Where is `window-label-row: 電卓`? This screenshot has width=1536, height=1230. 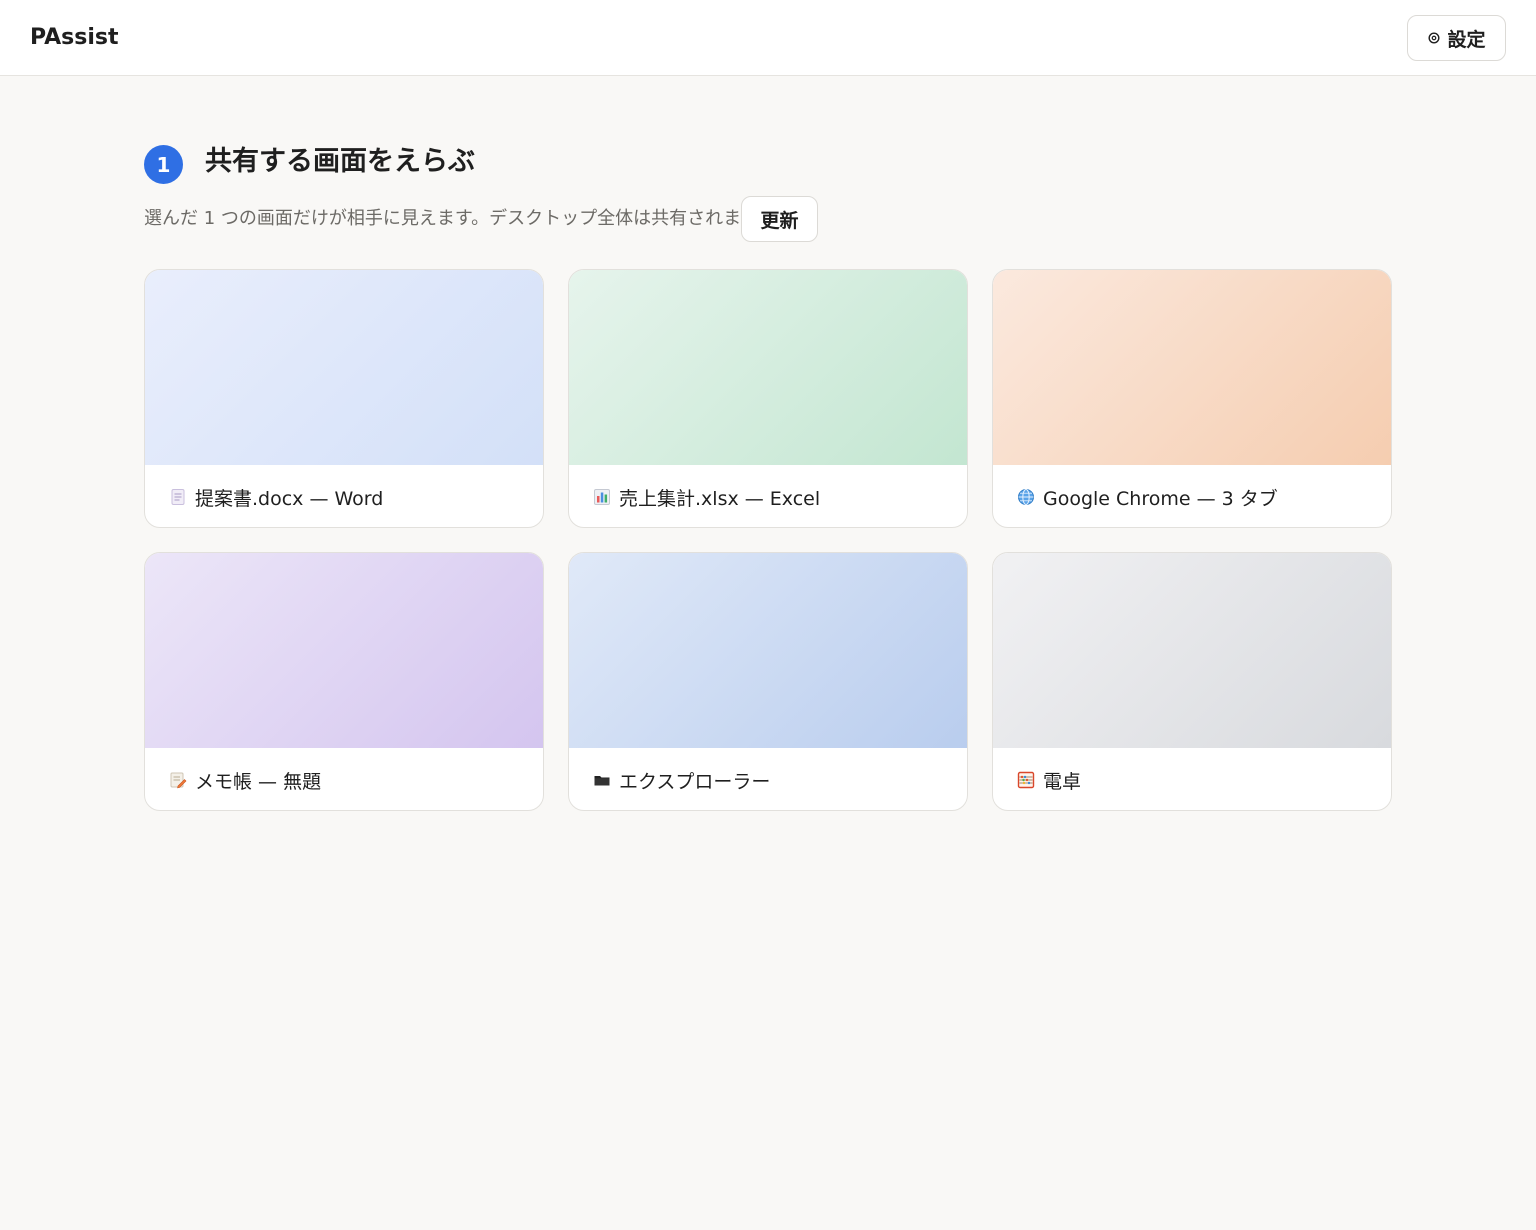 window-label-row: 電卓 is located at coordinates (1049, 780).